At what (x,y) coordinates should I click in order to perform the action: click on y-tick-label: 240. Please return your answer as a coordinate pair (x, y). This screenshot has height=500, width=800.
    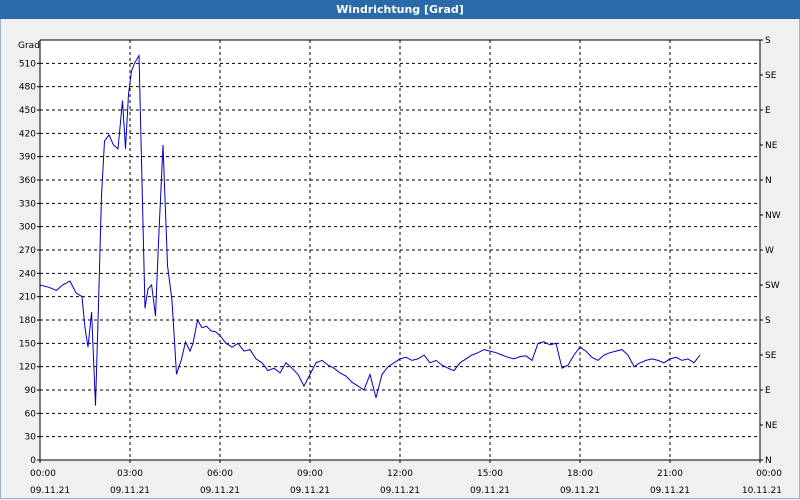
    Looking at the image, I should click on (27, 274).